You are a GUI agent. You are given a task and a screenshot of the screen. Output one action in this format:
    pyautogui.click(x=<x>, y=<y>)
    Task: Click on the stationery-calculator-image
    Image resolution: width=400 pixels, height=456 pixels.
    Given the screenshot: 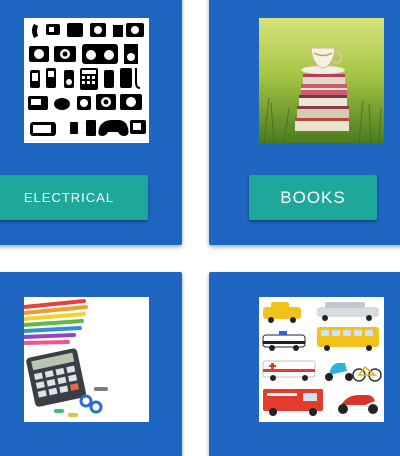 What is the action you would take?
    pyautogui.click(x=86, y=359)
    